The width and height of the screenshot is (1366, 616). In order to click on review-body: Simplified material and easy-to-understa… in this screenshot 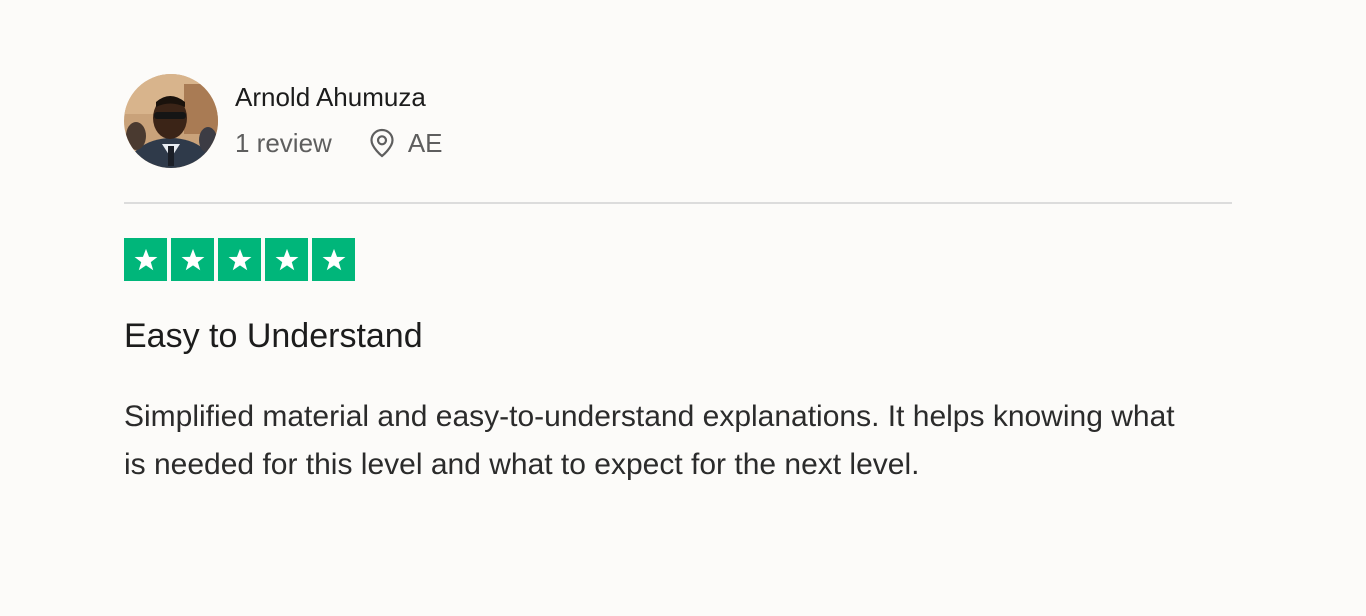, I will do `click(649, 440)`.